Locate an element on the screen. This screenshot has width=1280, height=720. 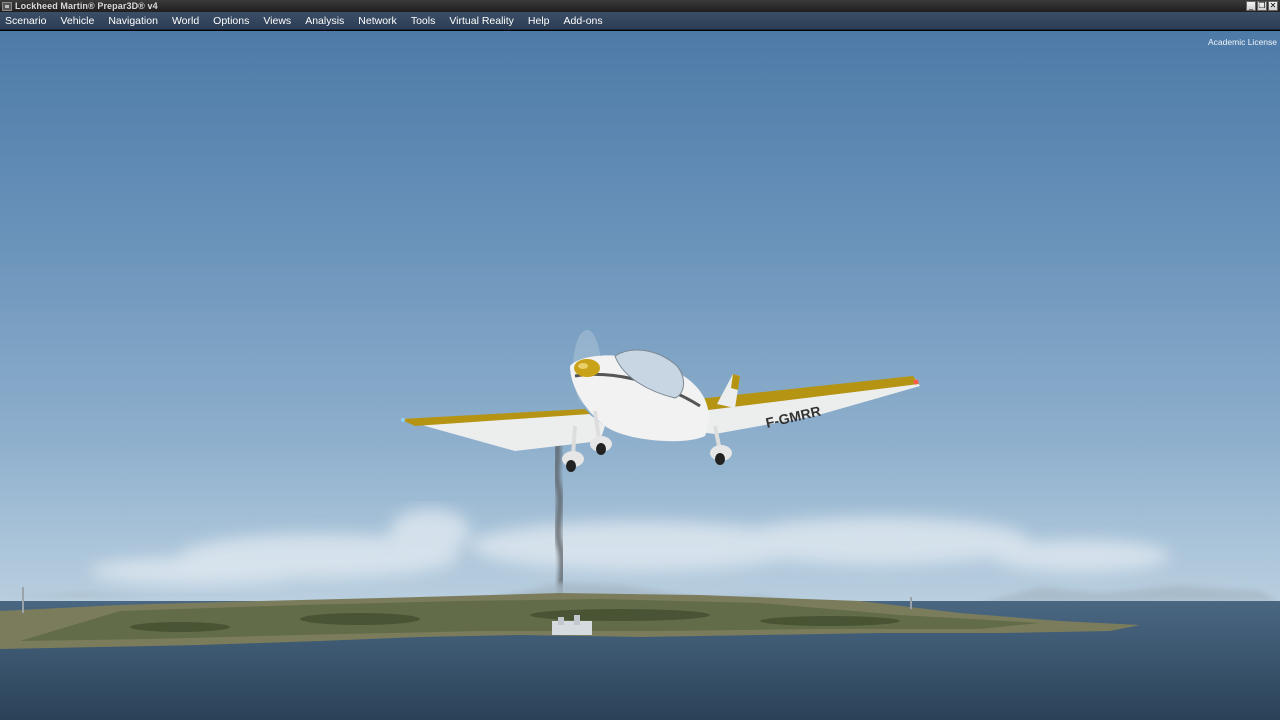
menu-world: World is located at coordinates (185, 21).